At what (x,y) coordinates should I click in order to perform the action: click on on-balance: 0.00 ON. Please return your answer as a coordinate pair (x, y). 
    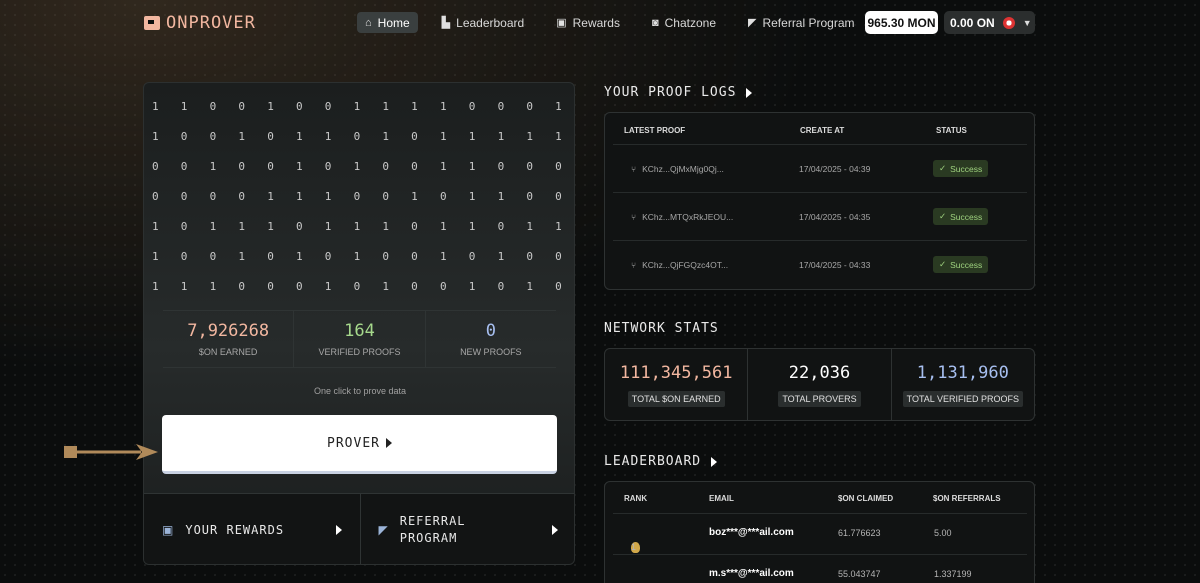
    Looking at the image, I should click on (972, 22).